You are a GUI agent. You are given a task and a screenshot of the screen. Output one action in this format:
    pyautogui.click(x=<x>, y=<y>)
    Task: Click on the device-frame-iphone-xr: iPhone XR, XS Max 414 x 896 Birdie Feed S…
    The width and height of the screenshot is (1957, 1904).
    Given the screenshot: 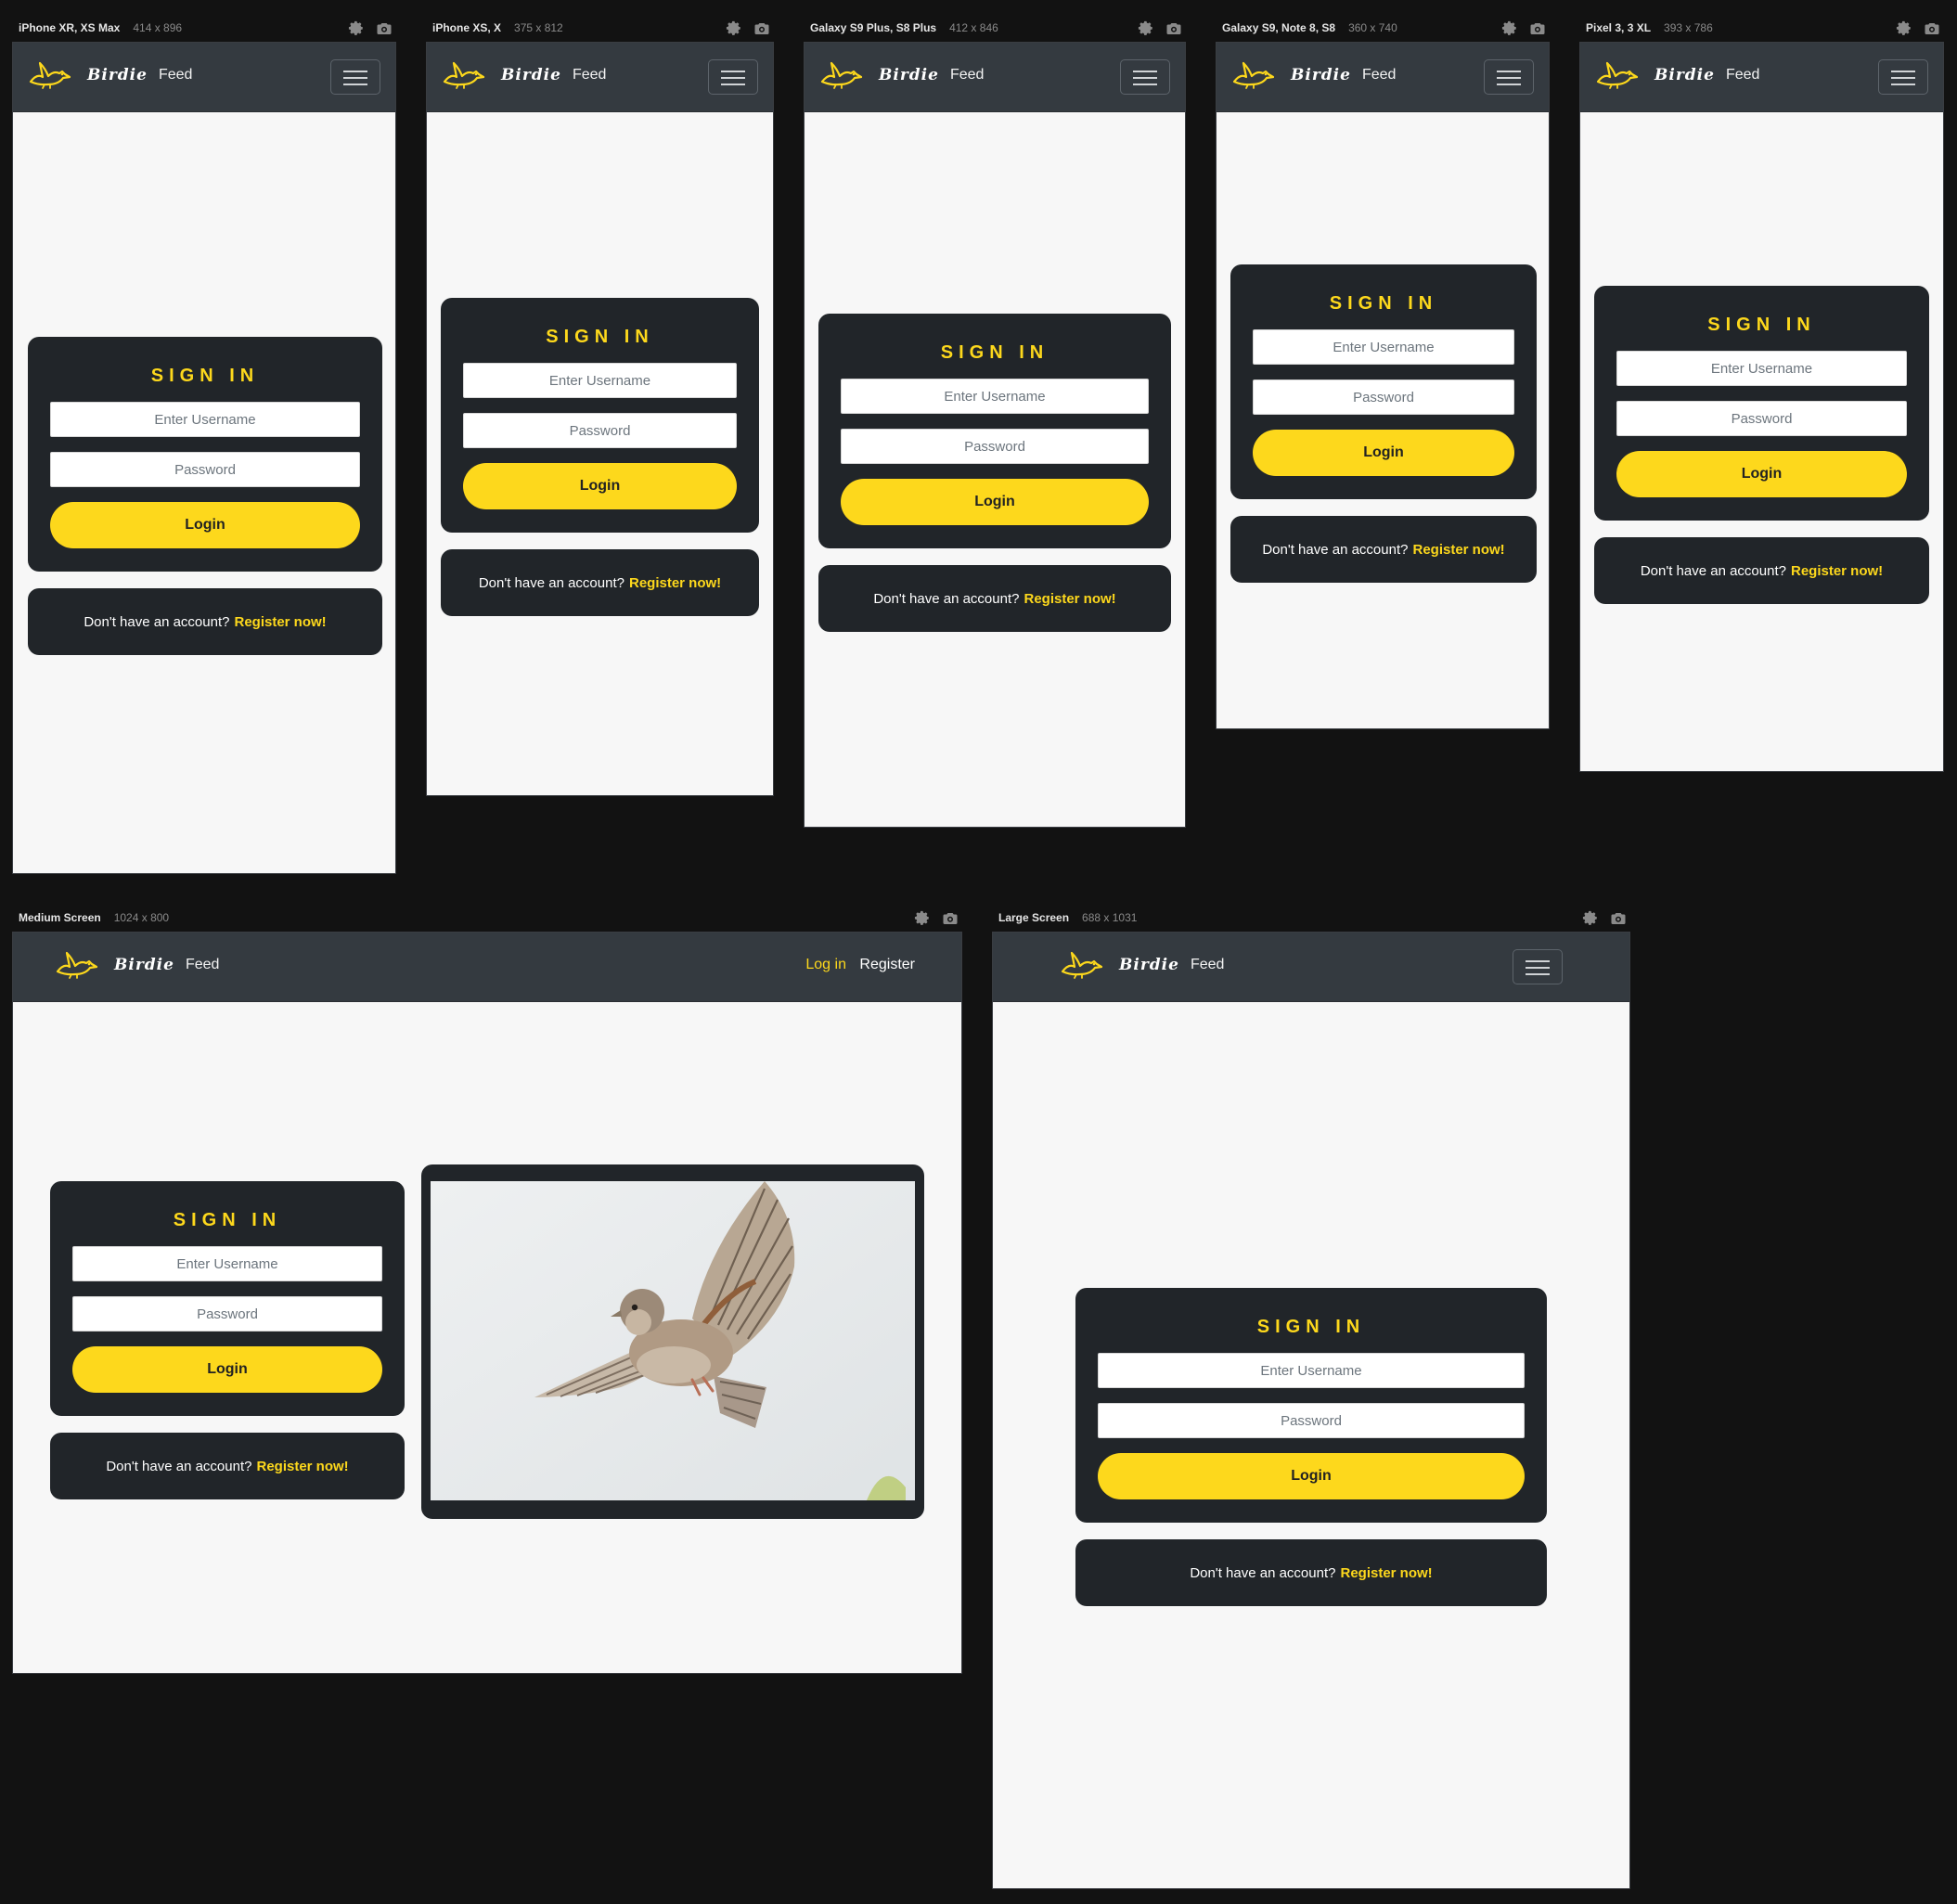 What is the action you would take?
    pyautogui.click(x=204, y=444)
    